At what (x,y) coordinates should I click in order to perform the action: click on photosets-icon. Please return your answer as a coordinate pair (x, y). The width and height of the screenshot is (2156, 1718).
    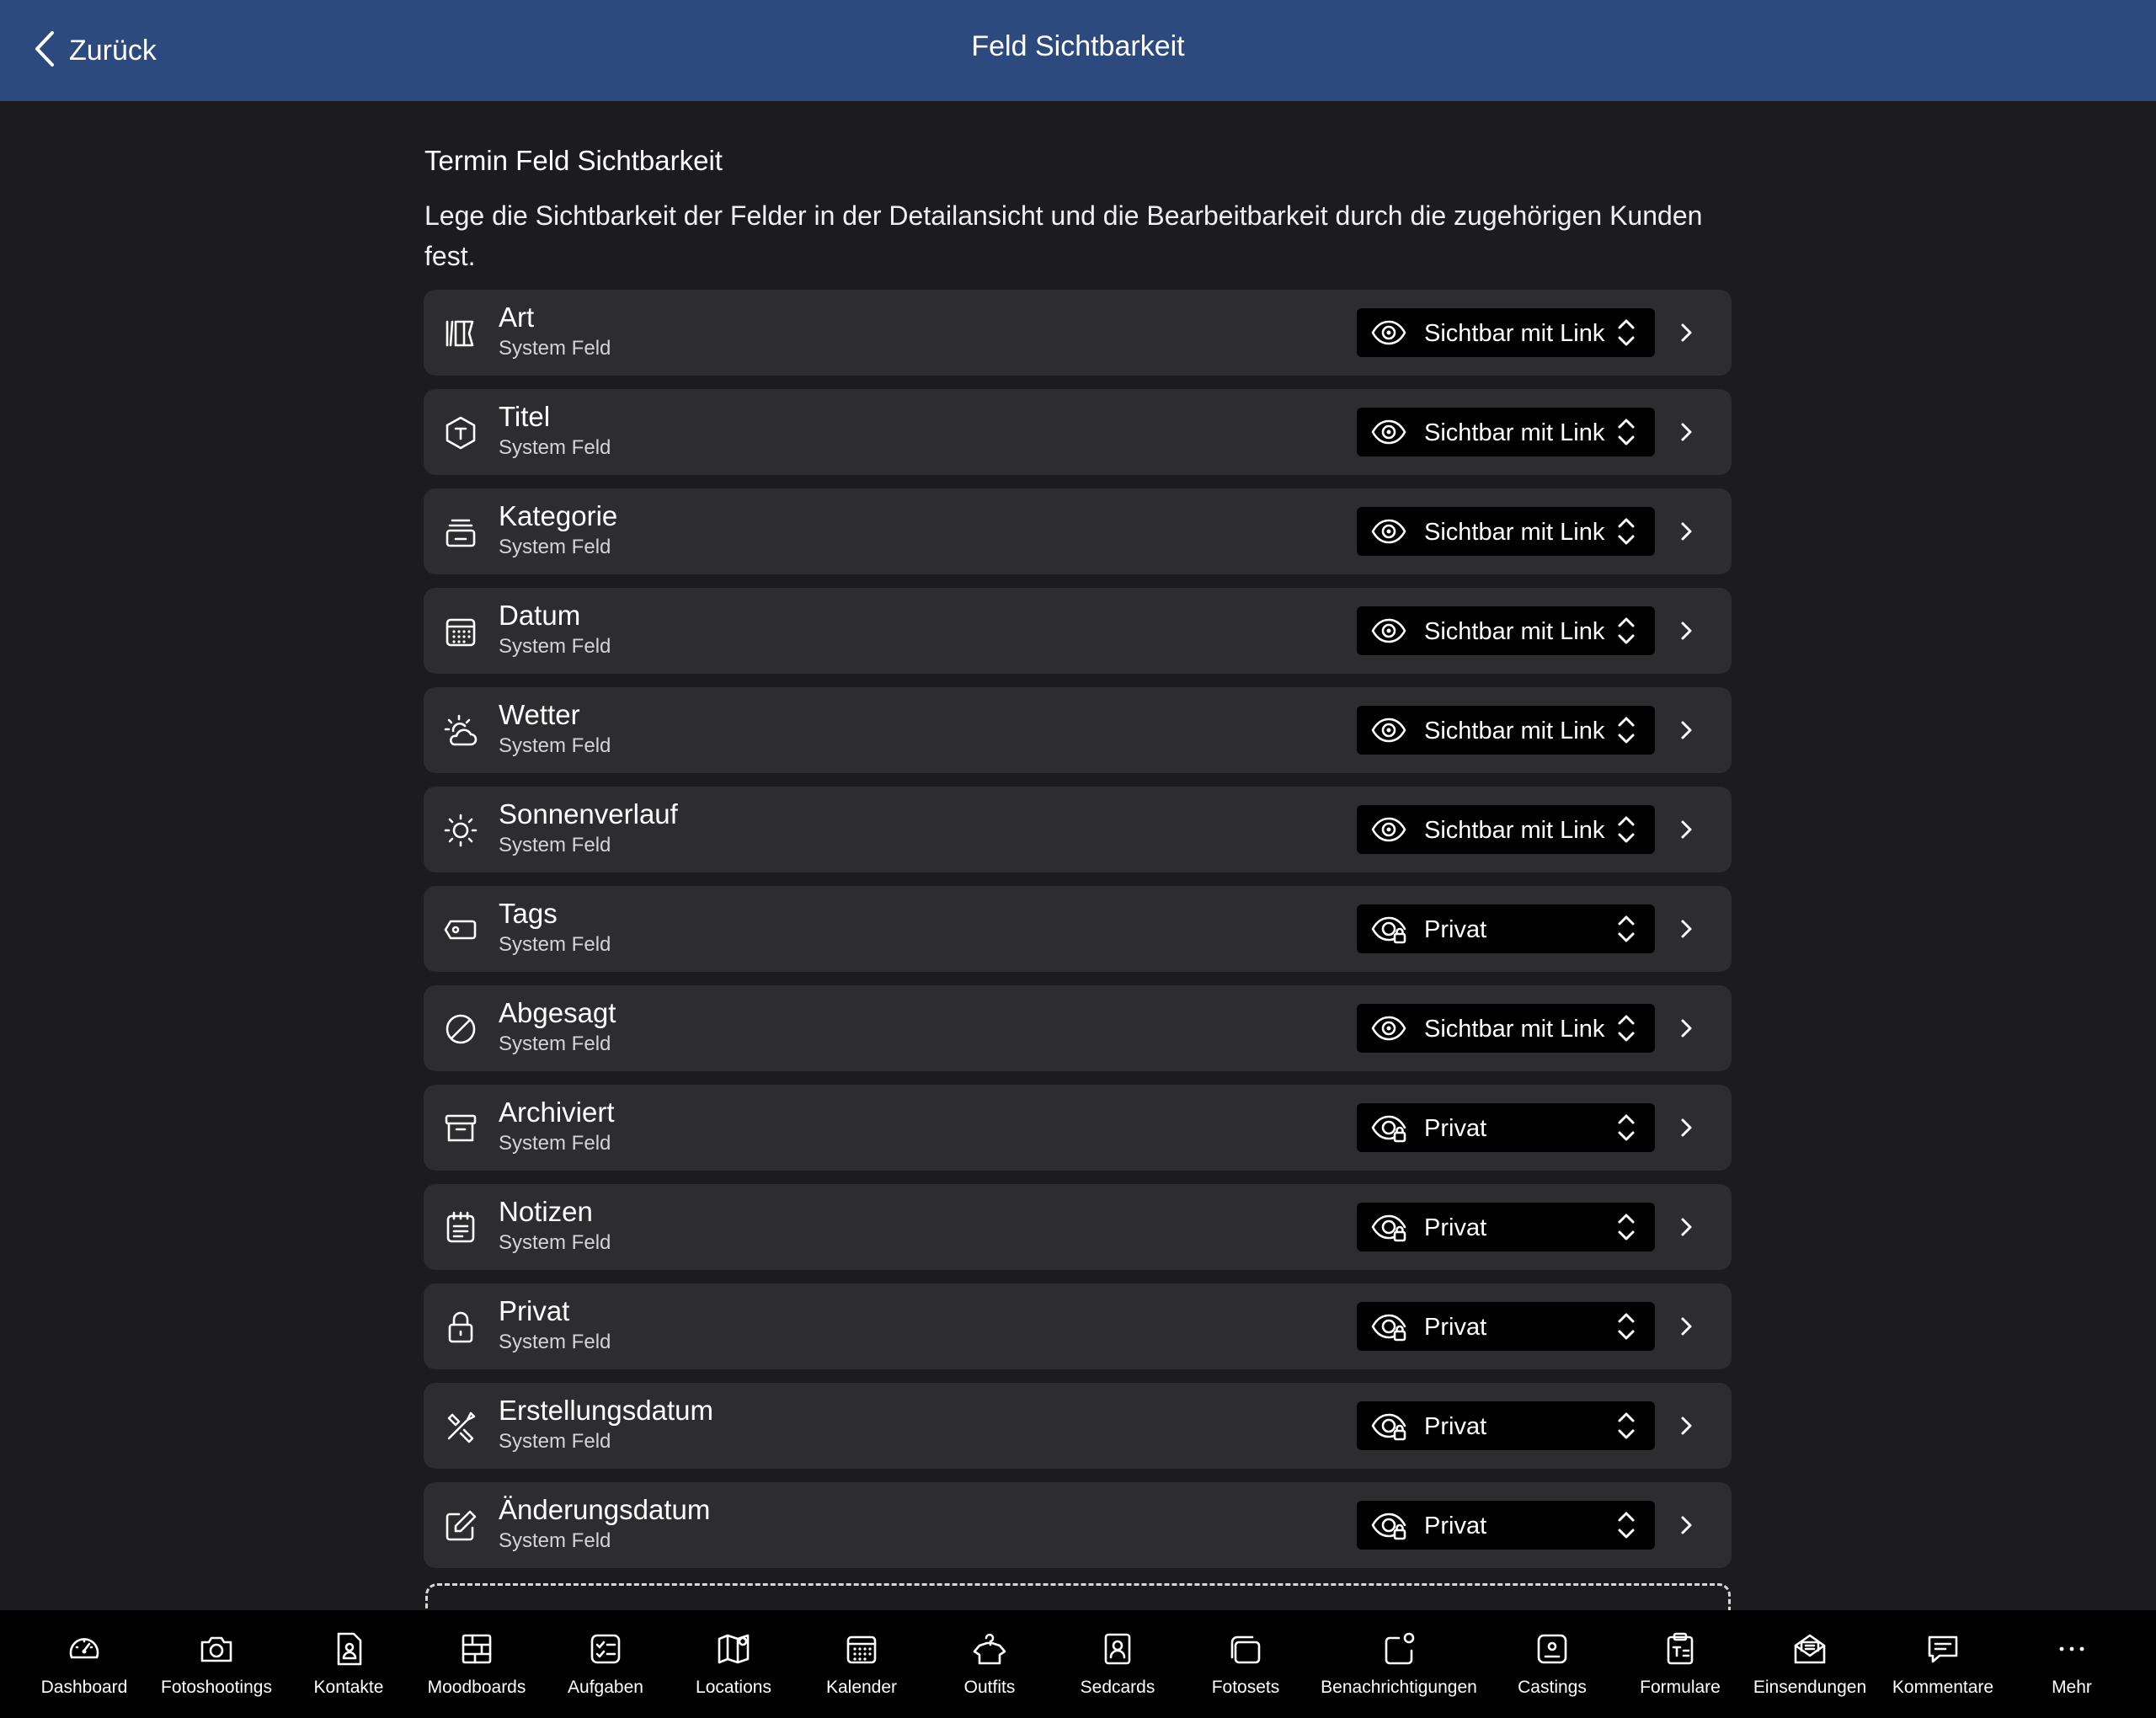
    Looking at the image, I should click on (1245, 1648).